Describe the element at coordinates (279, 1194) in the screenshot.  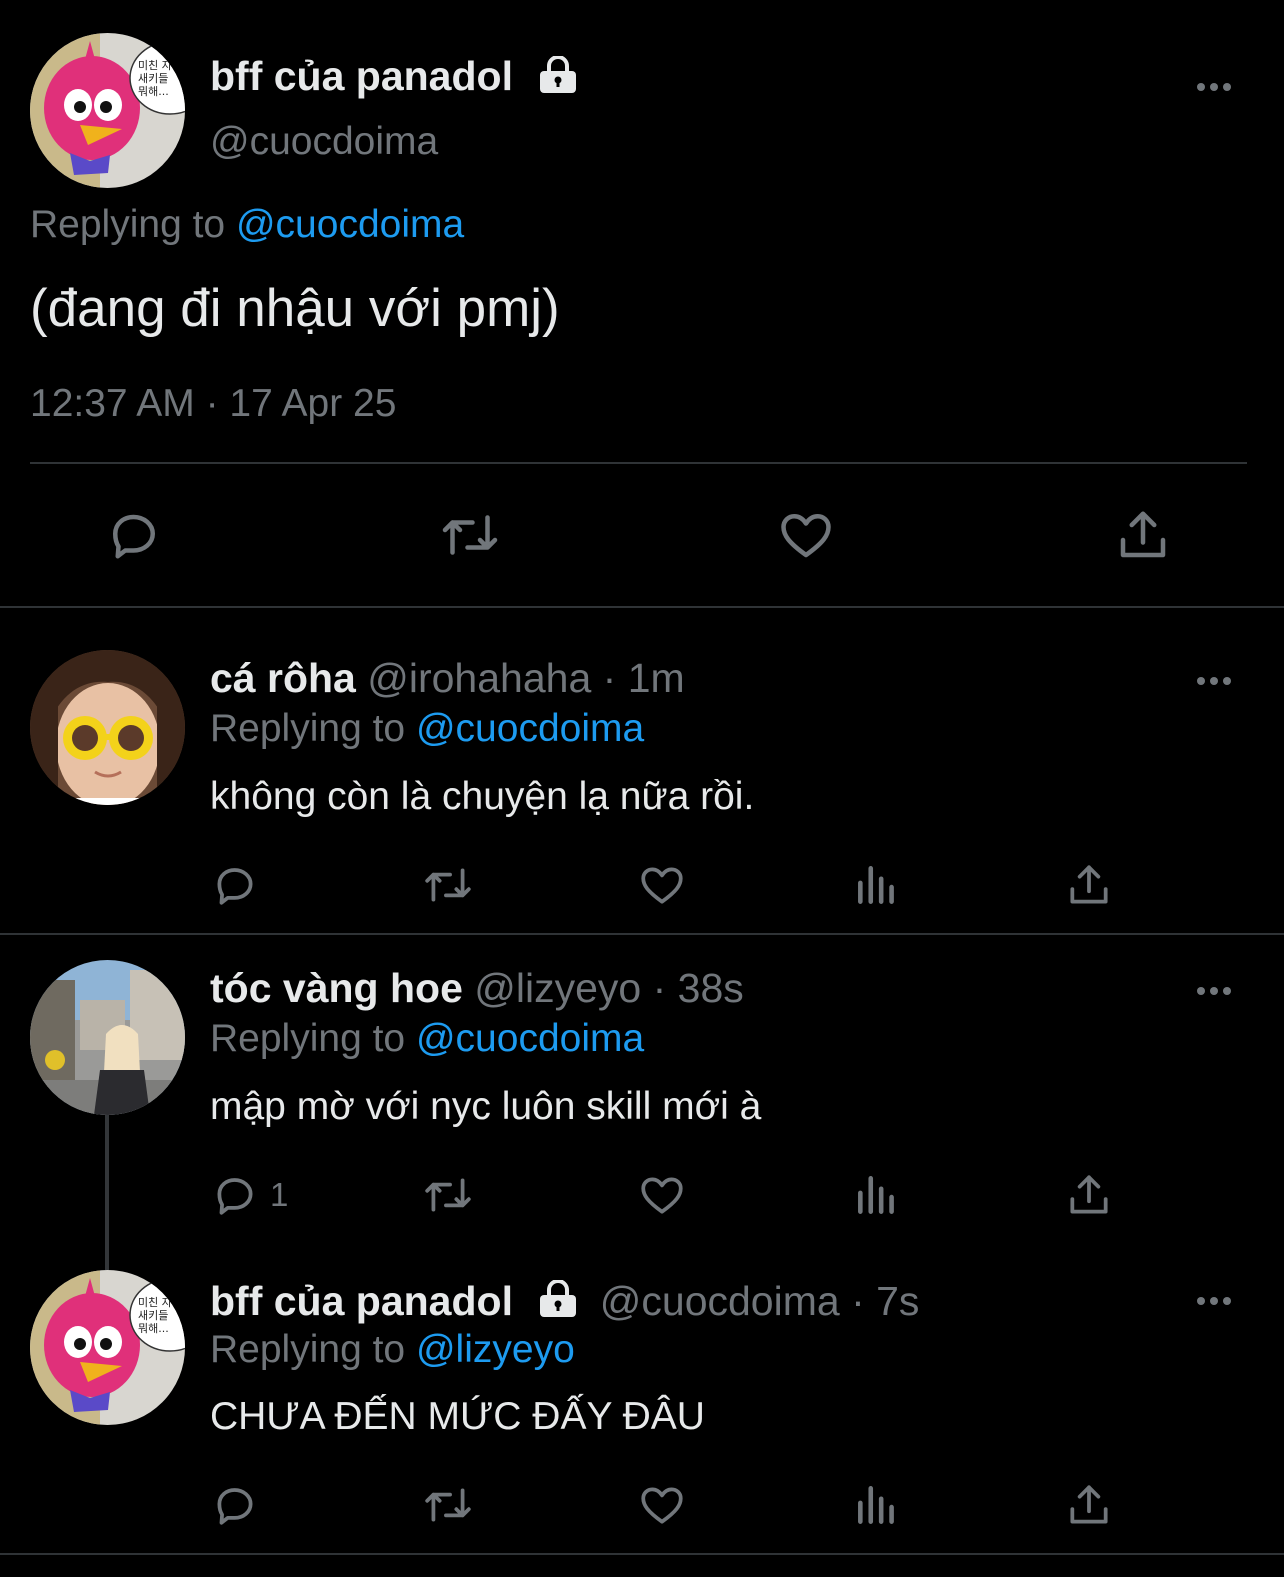
I see `reply-count: 1` at that location.